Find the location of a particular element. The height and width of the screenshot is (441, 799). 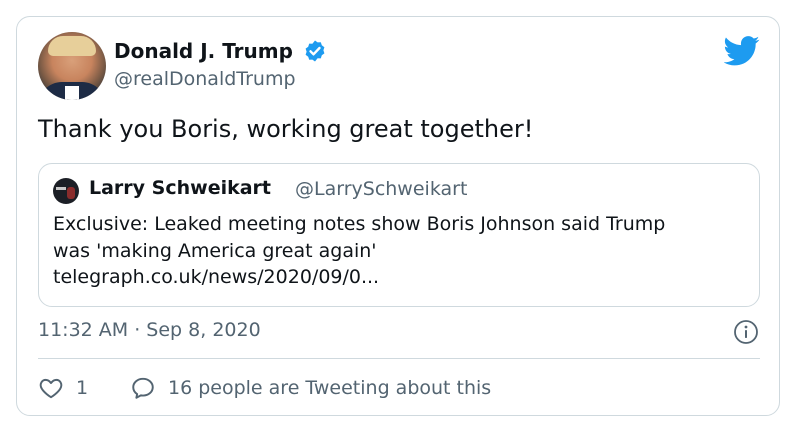

author-avatar is located at coordinates (72, 66).